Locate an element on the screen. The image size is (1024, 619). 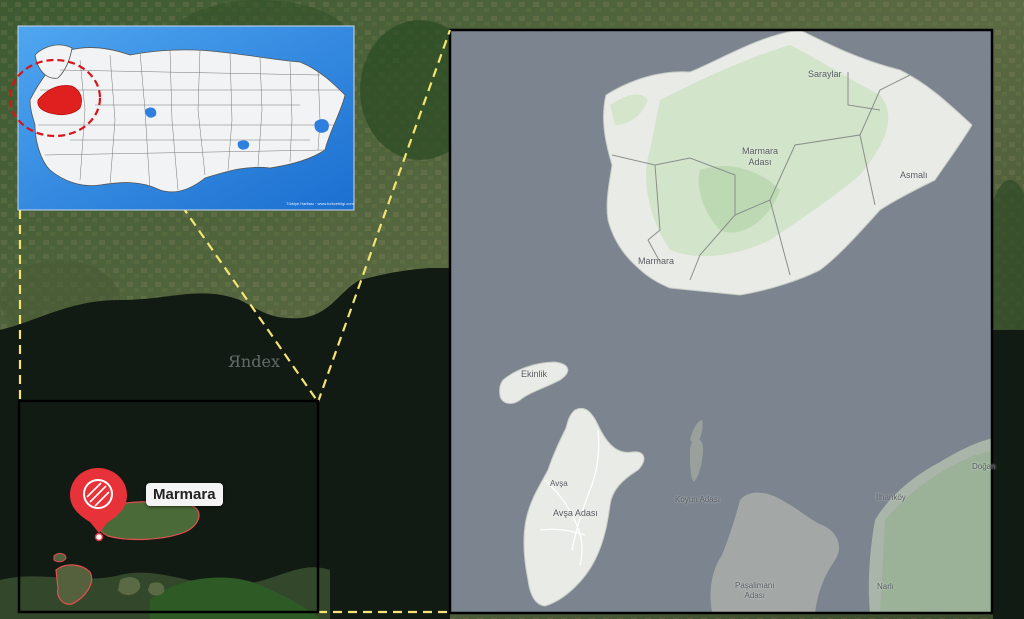
pin-label: Marmara is located at coordinates (184, 494).